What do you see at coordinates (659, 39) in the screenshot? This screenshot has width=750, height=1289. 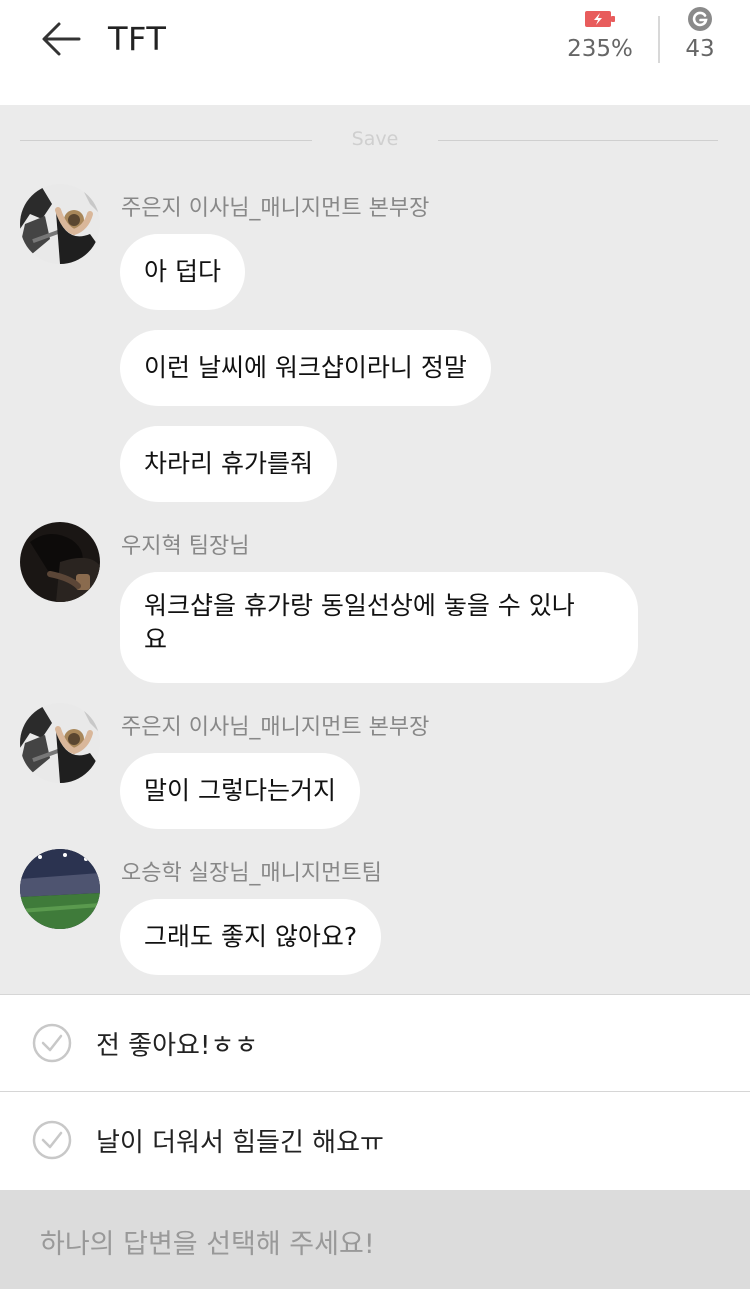 I see `header-divider` at bounding box center [659, 39].